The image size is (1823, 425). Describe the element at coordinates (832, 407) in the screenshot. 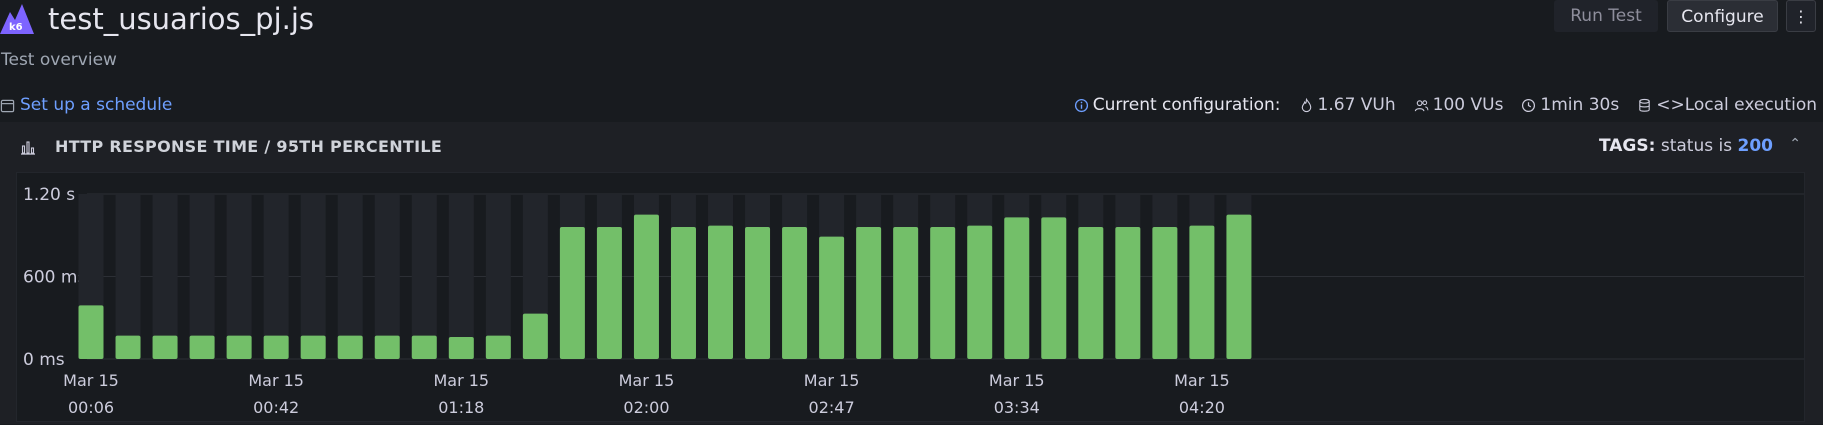

I see `x-tick-time: 02:47` at that location.